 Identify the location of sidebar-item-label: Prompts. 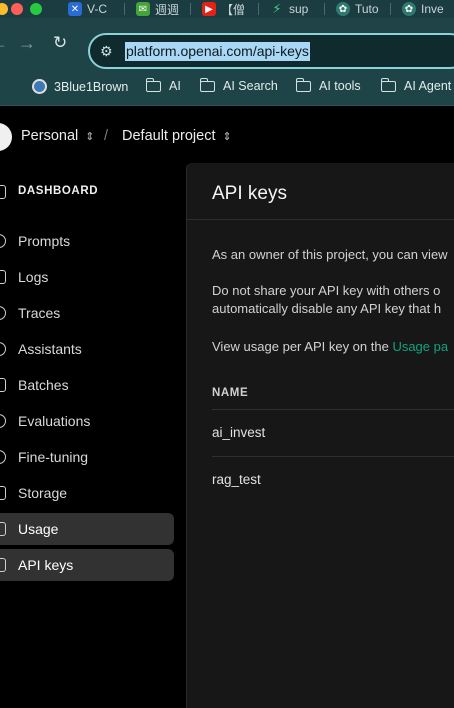
(44, 241).